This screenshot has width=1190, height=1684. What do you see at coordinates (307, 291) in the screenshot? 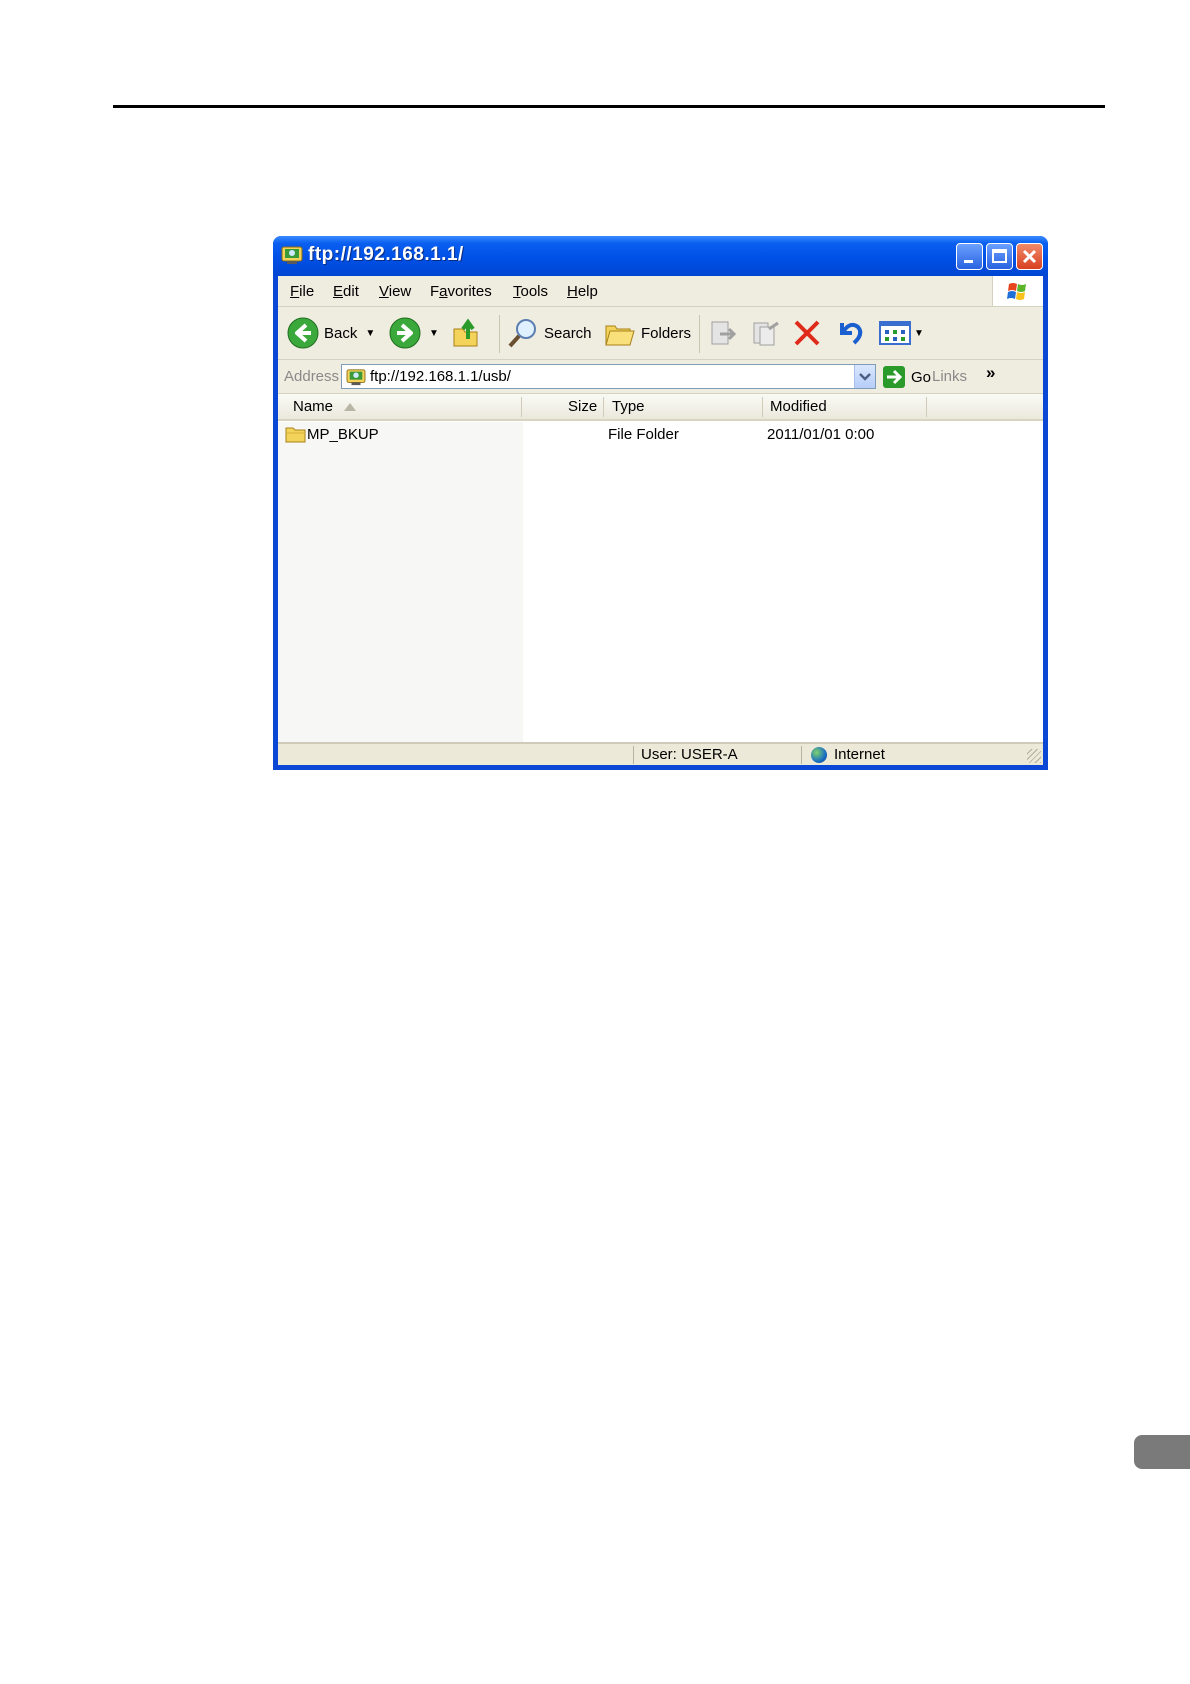
I see `menu-file-rest: ile` at bounding box center [307, 291].